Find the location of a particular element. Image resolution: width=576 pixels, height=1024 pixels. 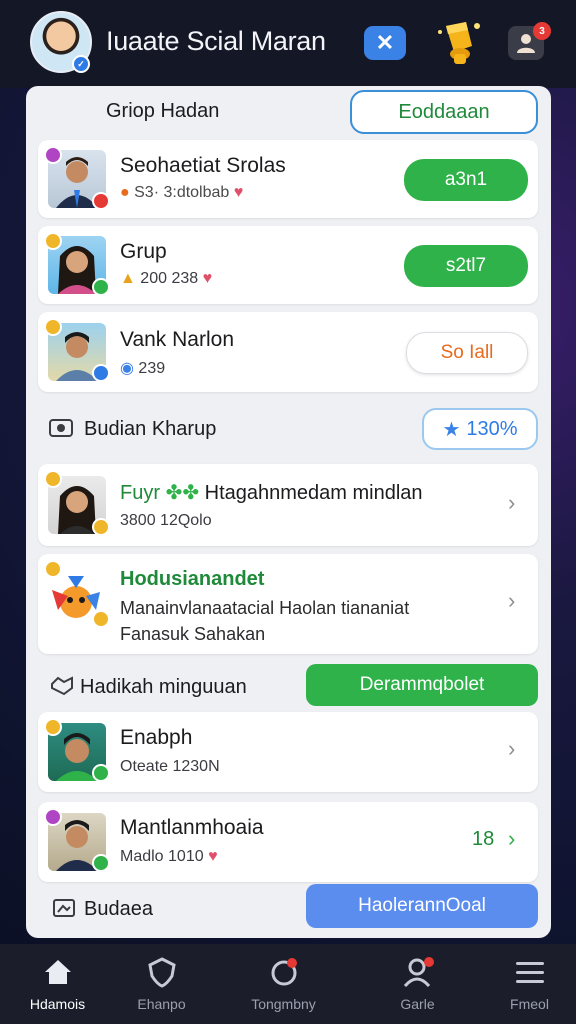

item-meta-text: 200 238 is located at coordinates (169, 278).